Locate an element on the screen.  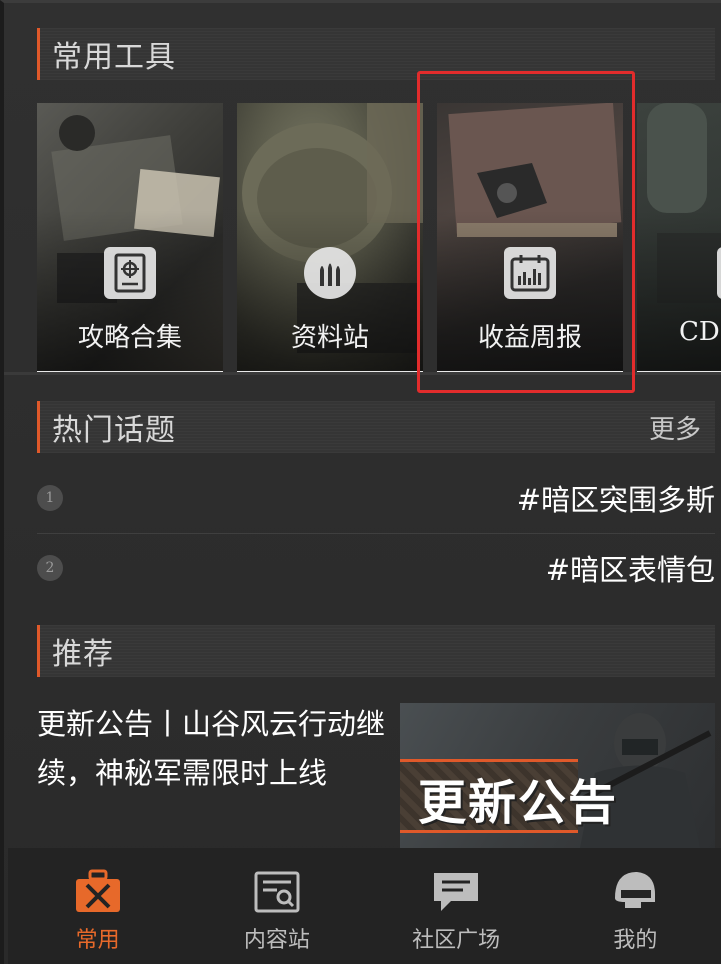
tool-card-weekly-report: 收益周报 is located at coordinates (530, 239).